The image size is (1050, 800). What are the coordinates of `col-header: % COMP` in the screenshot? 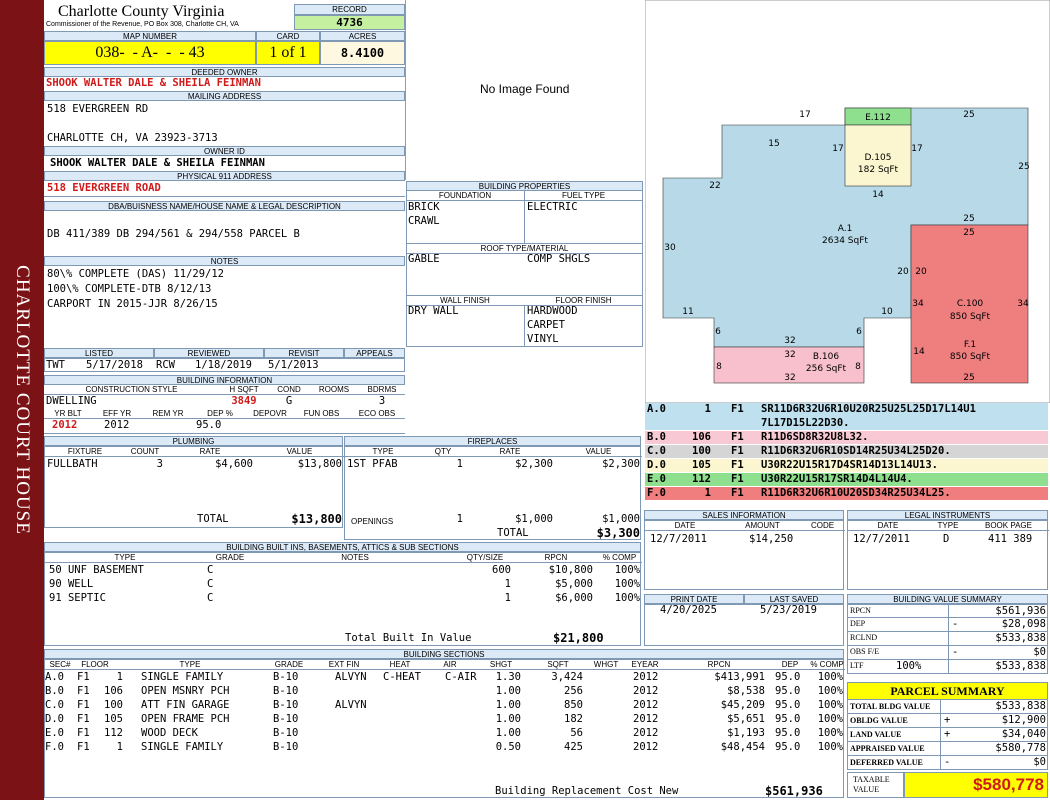 It's located at (827, 665).